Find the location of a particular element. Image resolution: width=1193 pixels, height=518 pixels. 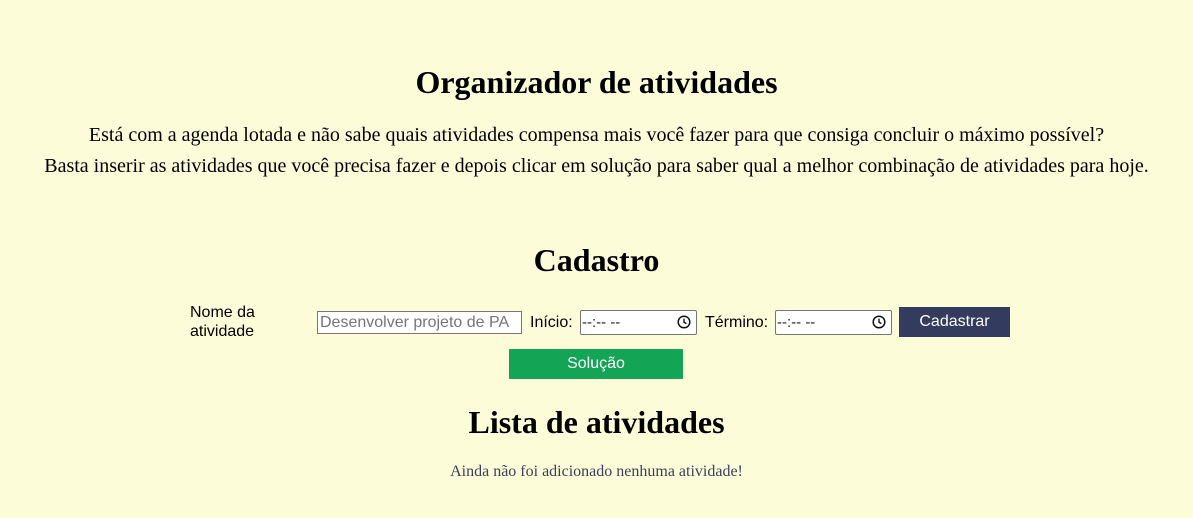

start-time-input: --:-- -- is located at coordinates (638, 322).